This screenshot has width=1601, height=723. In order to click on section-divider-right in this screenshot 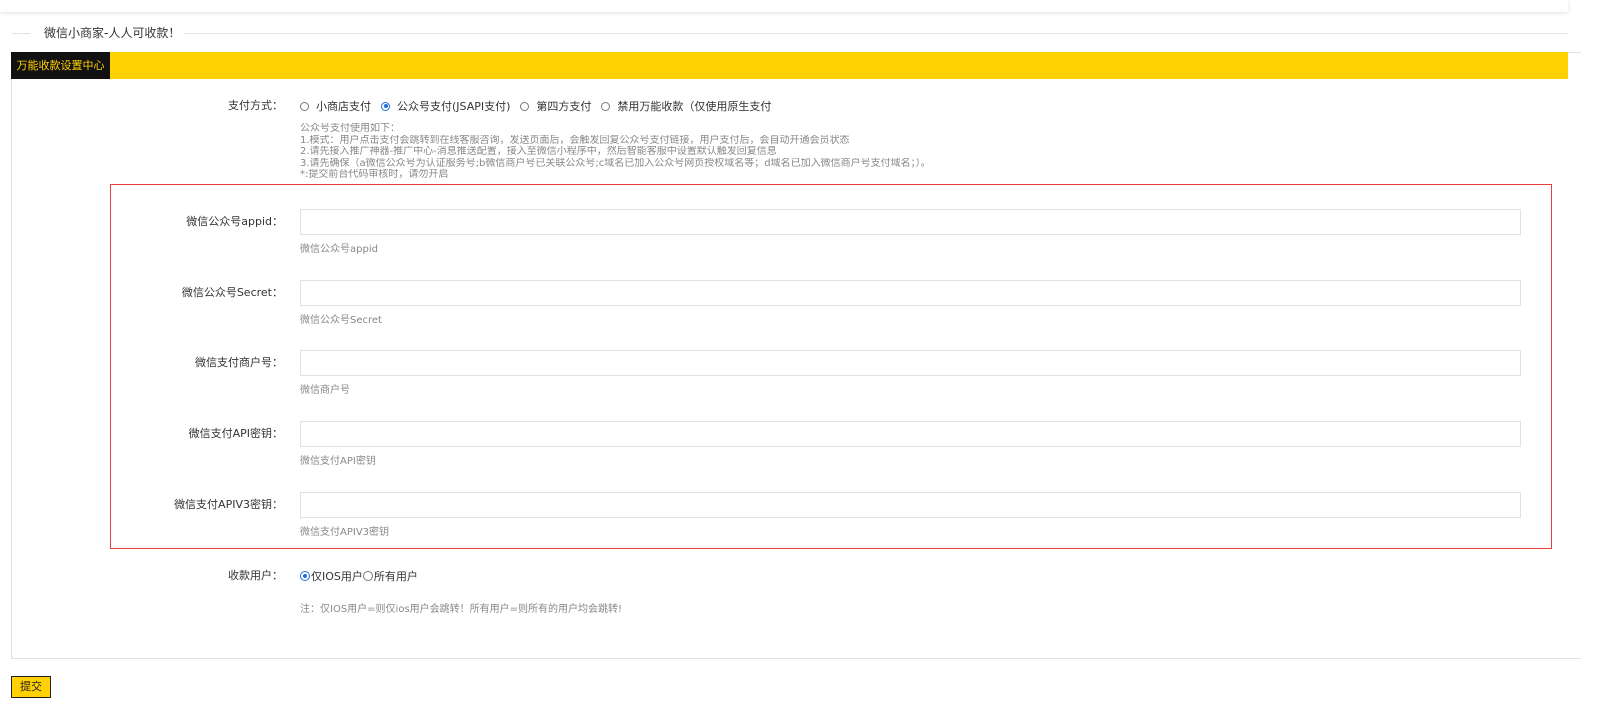, I will do `click(876, 33)`.